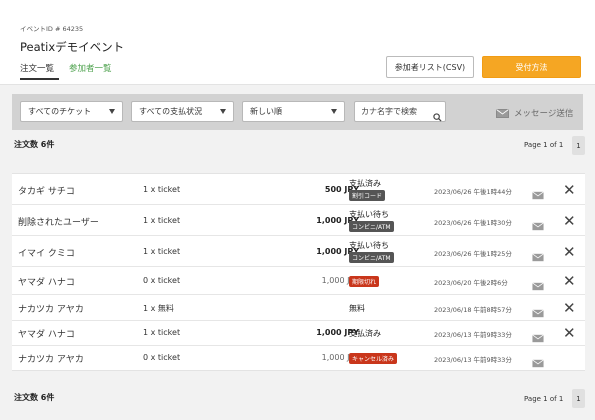 The width and height of the screenshot is (595, 420). Describe the element at coordinates (52, 29) in the screenshot. I see `event-id: イベントID # 64235` at that location.